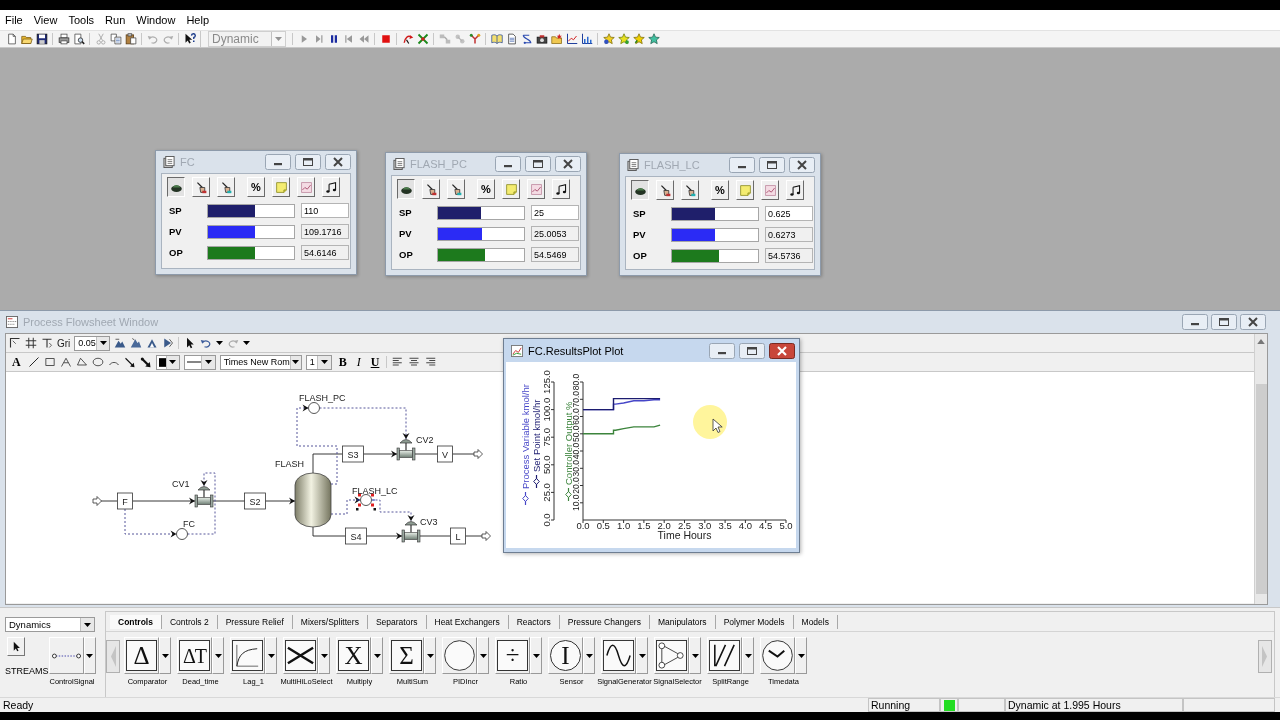  I want to click on menu-item: Help, so click(197, 20).